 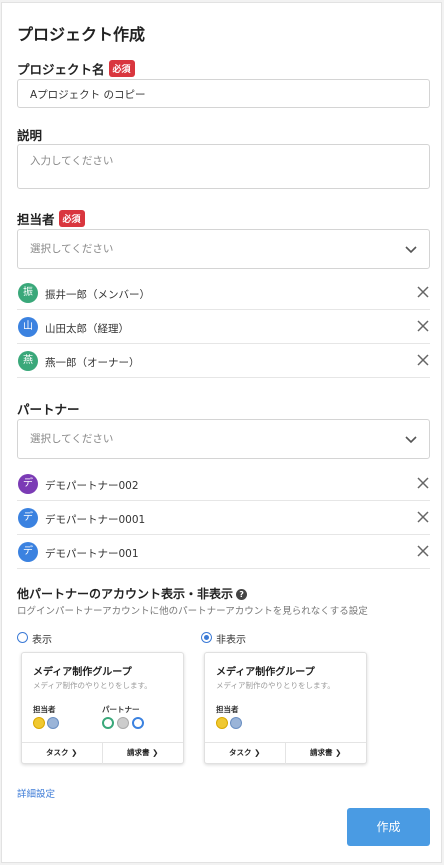 What do you see at coordinates (223, 93) in the screenshot?
I see `project-name-input: Aプロジェクト のコピー` at bounding box center [223, 93].